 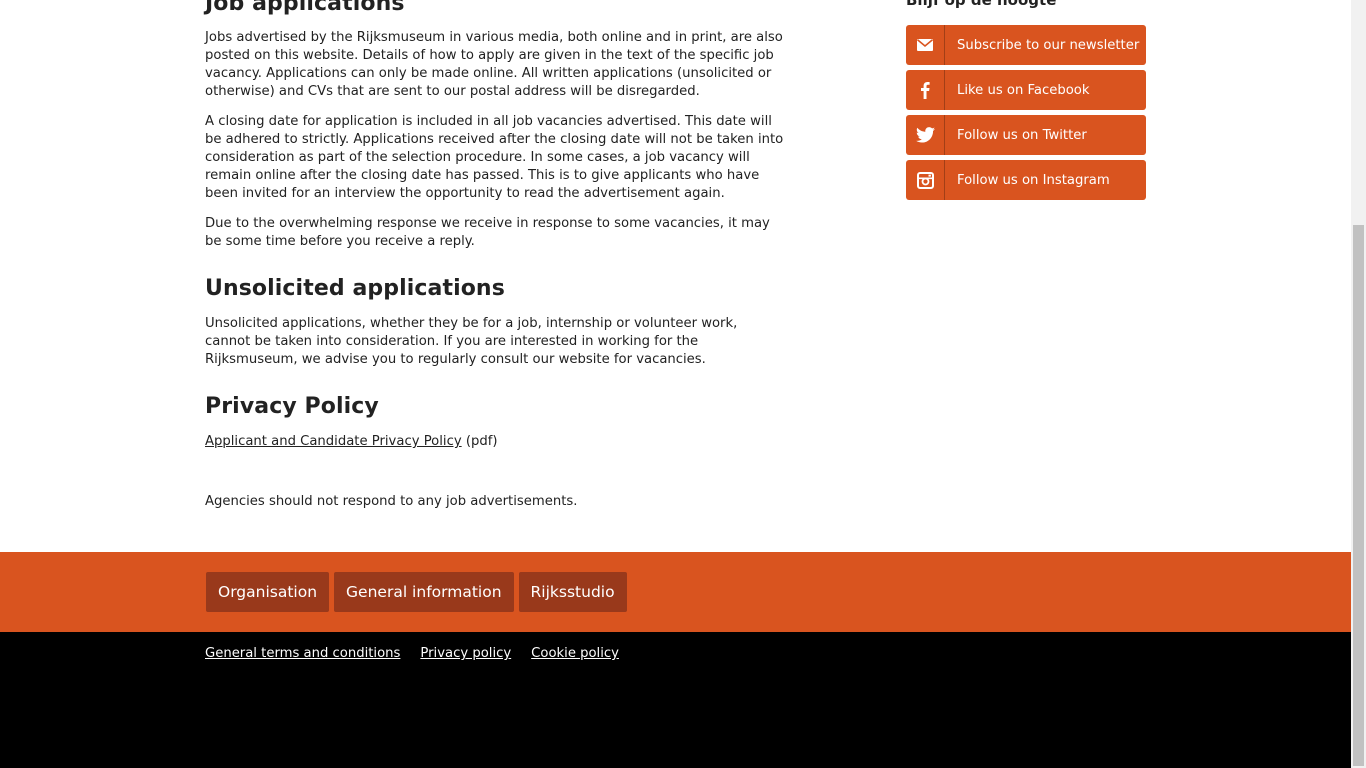 I want to click on instagram-button: Follow us on Instagram, so click(x=1026, y=180).